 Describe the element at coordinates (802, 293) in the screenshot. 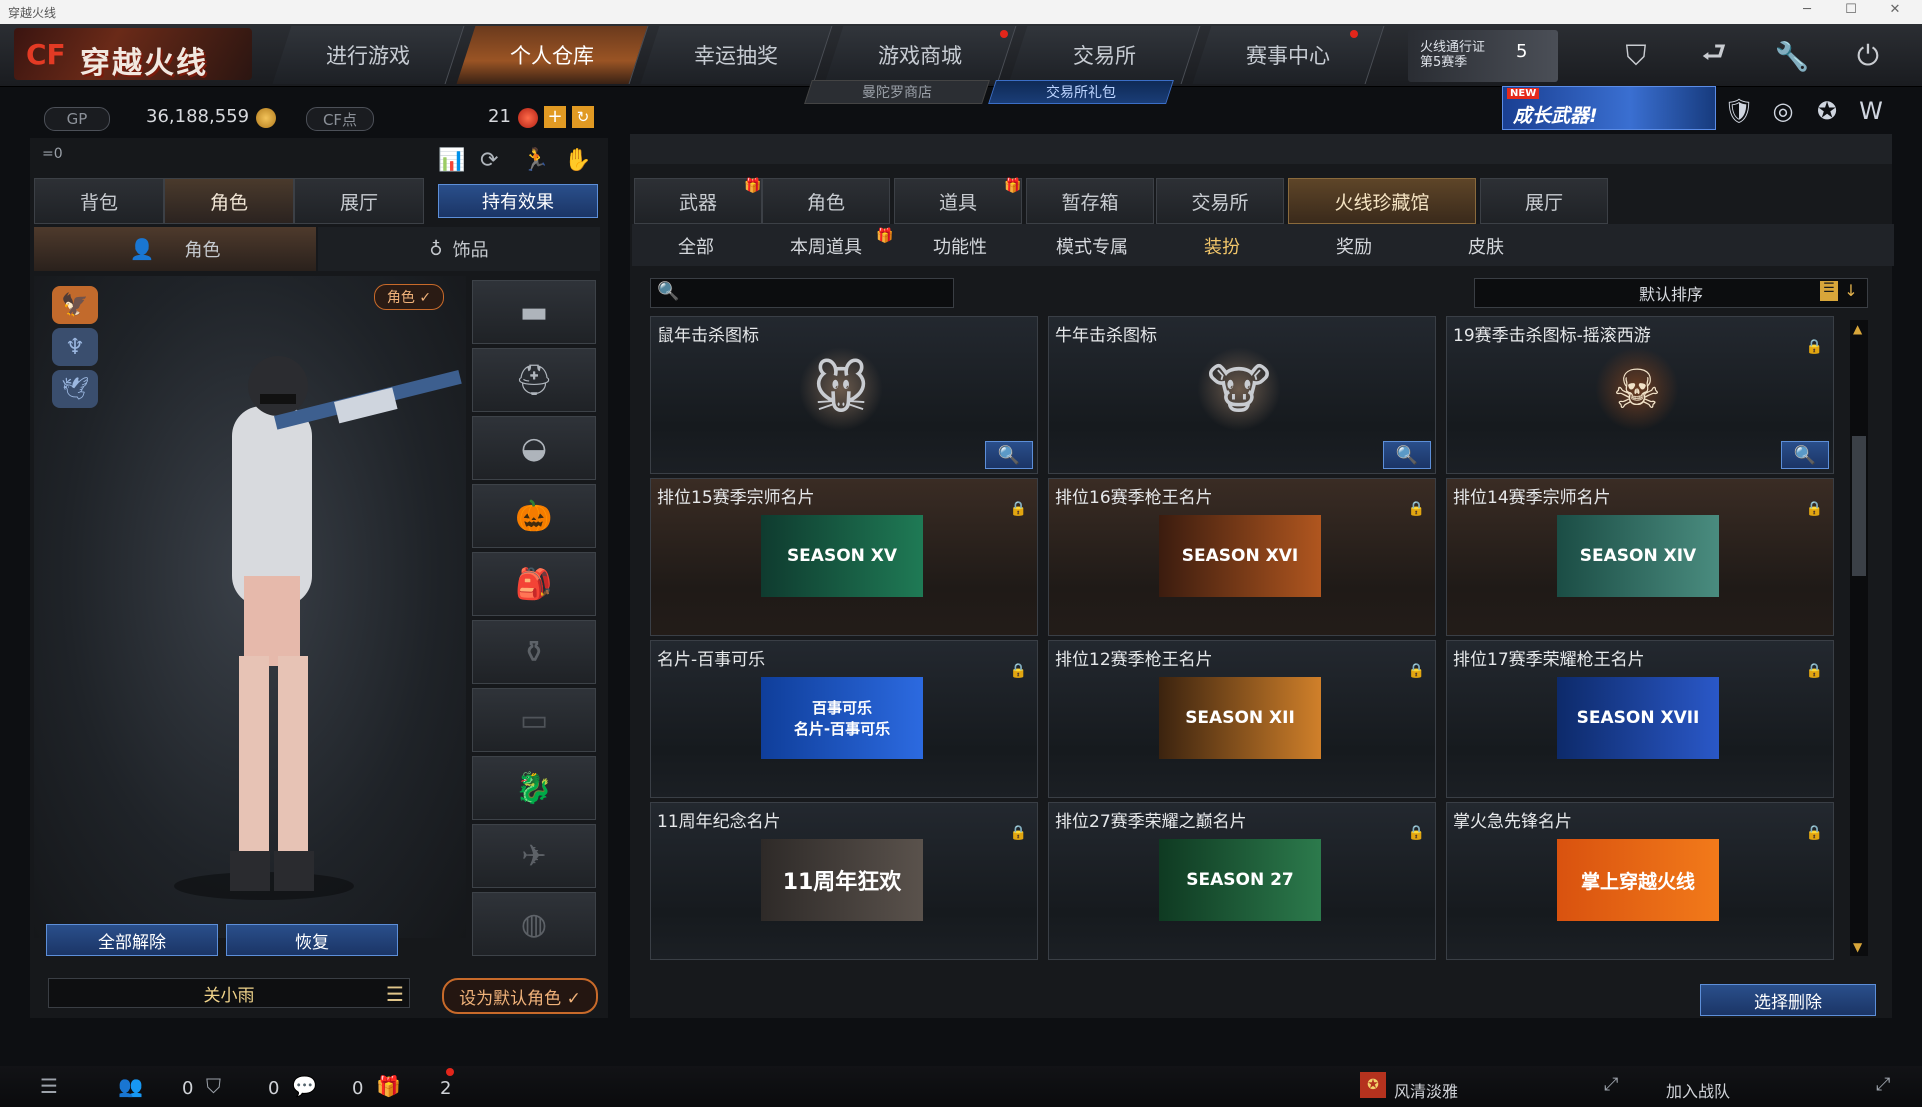

I see `search-input: 🔍` at that location.